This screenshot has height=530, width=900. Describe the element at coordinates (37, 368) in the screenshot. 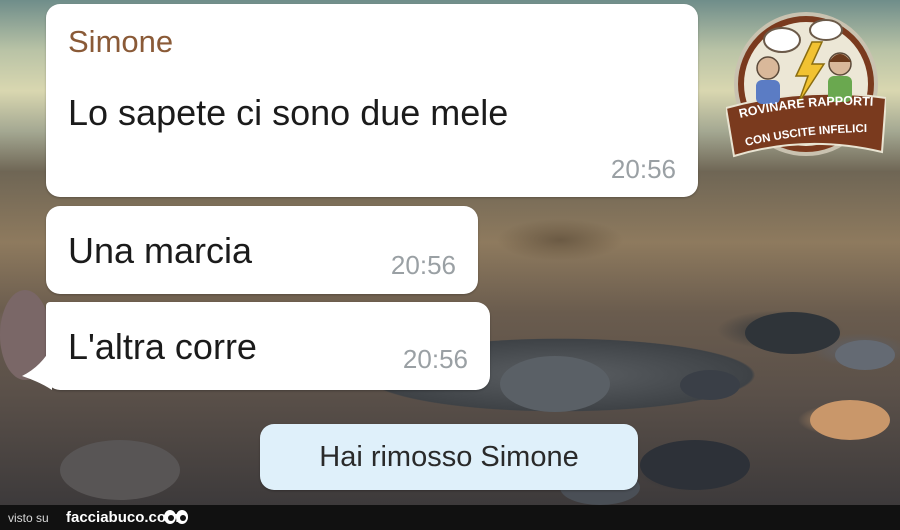

I see `bubble-tail` at that location.